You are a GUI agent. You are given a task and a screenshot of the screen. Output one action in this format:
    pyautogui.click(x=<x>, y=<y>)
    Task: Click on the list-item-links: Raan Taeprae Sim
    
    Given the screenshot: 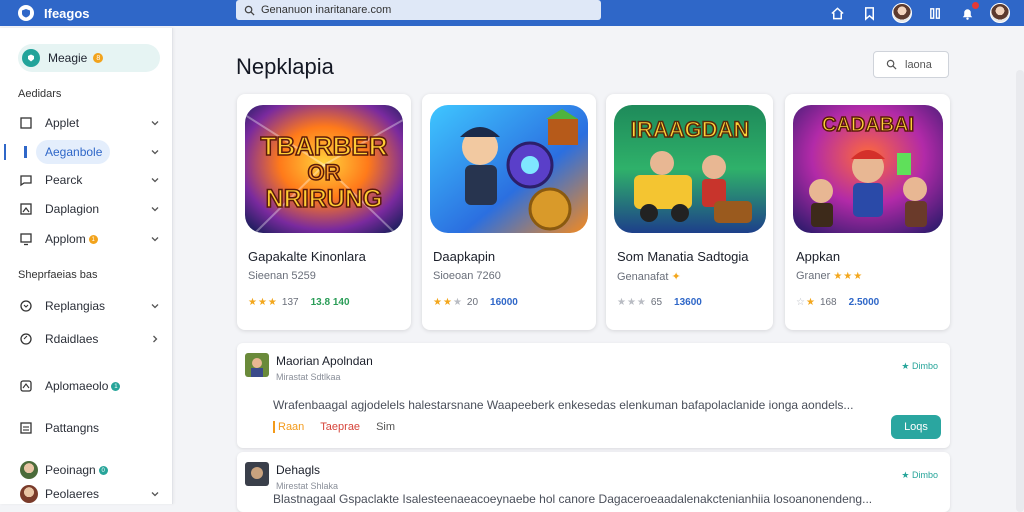 What is the action you would take?
    pyautogui.click(x=334, y=427)
    